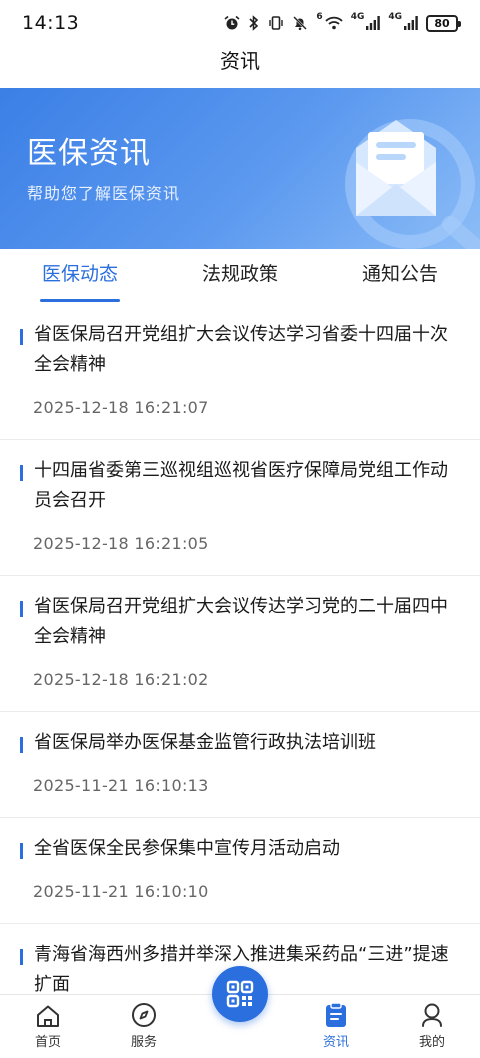 The width and height of the screenshot is (480, 1058). What do you see at coordinates (336, 1014) in the screenshot?
I see `news-icon` at bounding box center [336, 1014].